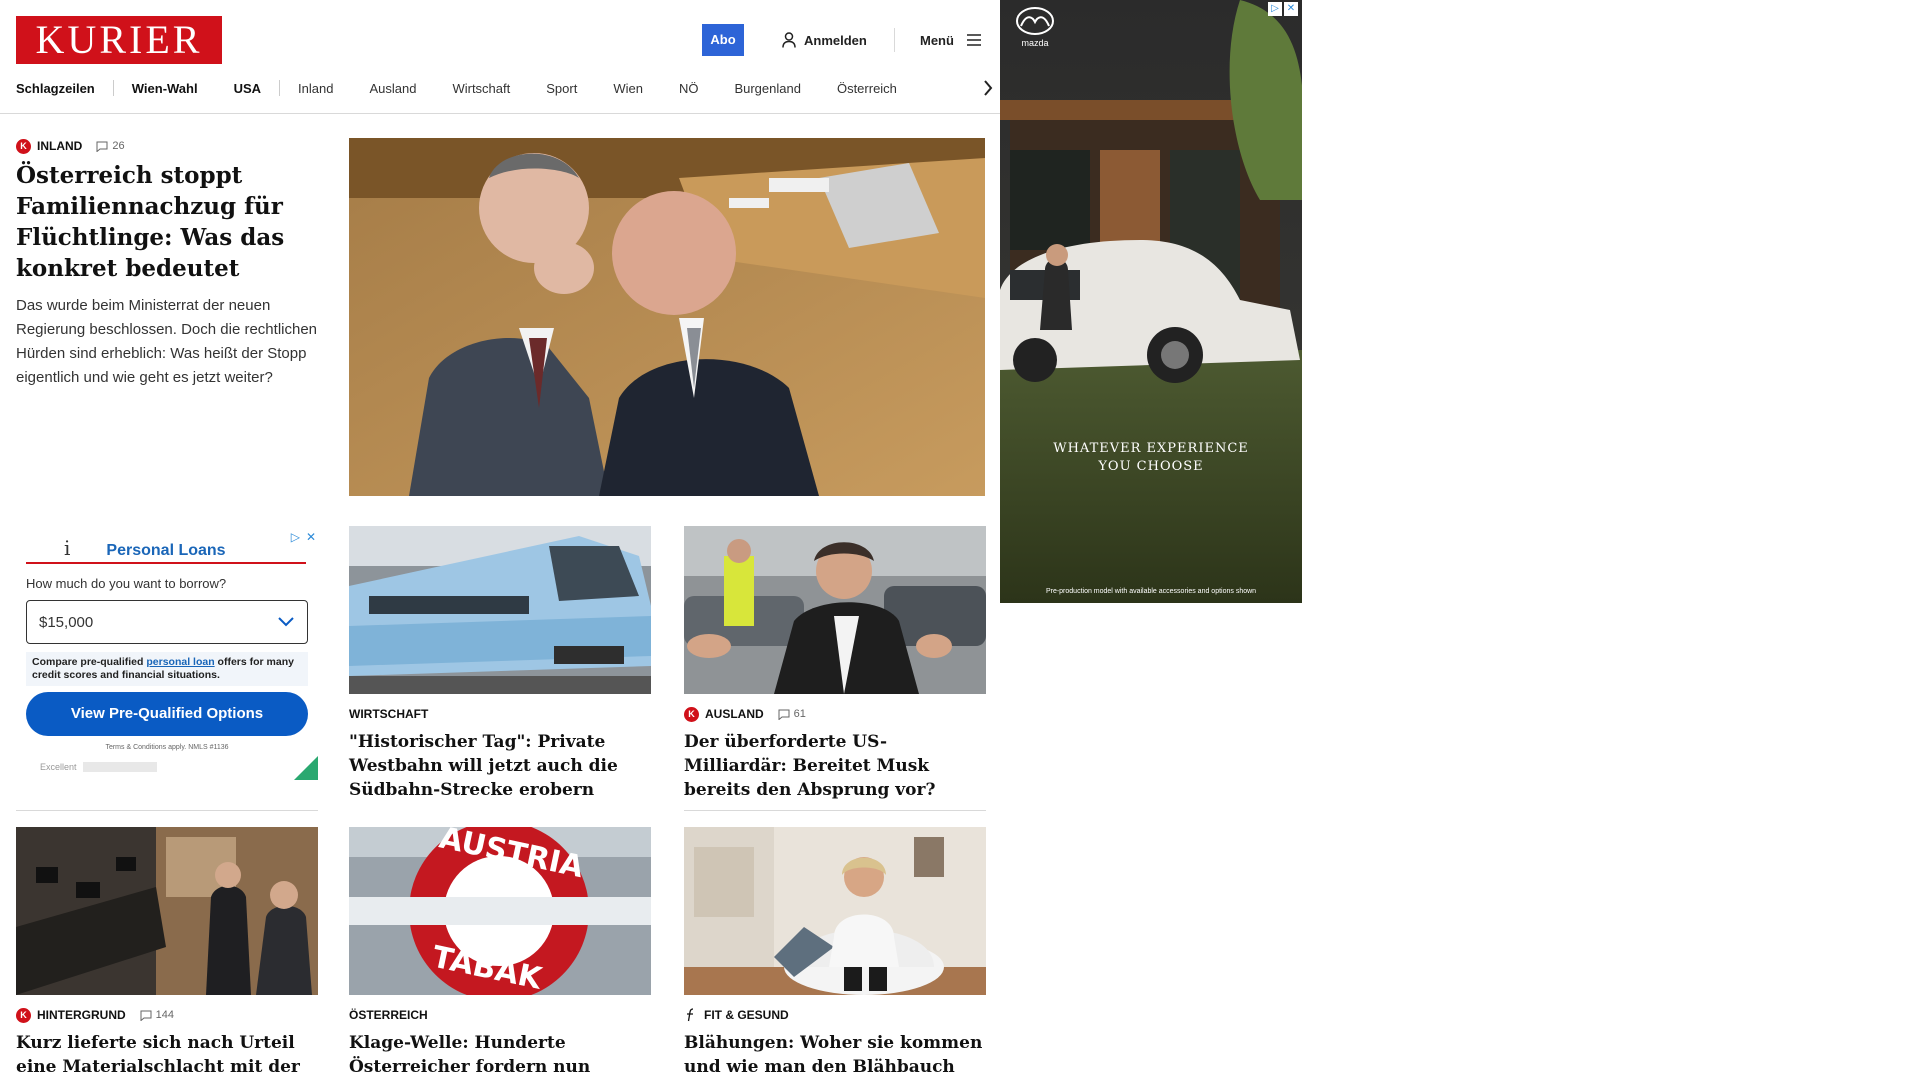 The height and width of the screenshot is (1080, 1920). Describe the element at coordinates (1035, 28) in the screenshot. I see `mazda-logo: mazda` at that location.